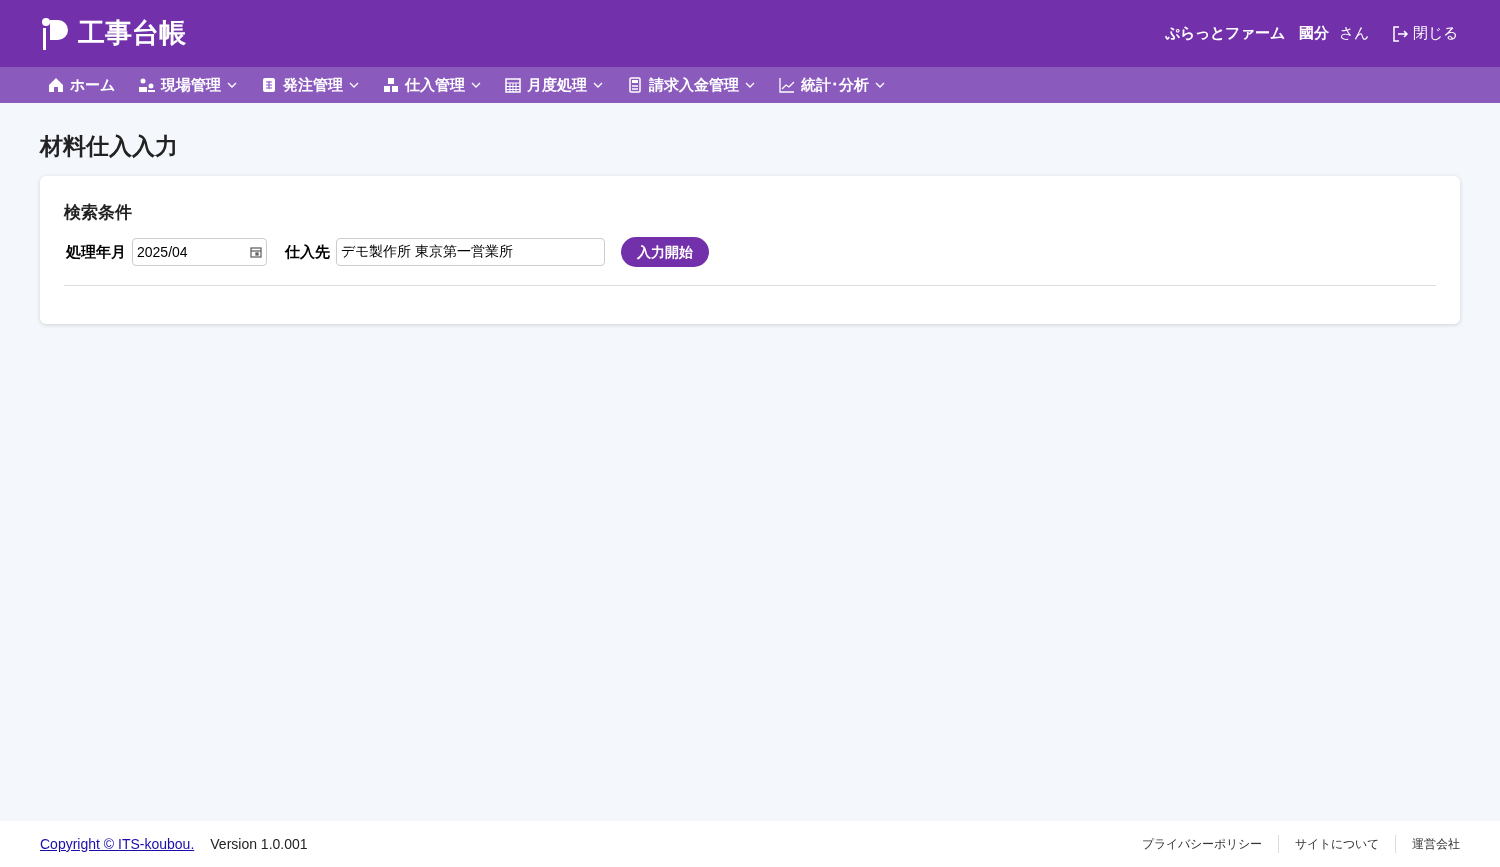 The image size is (1500, 867). I want to click on nav-menu-item: 統計･分析, so click(832, 85).